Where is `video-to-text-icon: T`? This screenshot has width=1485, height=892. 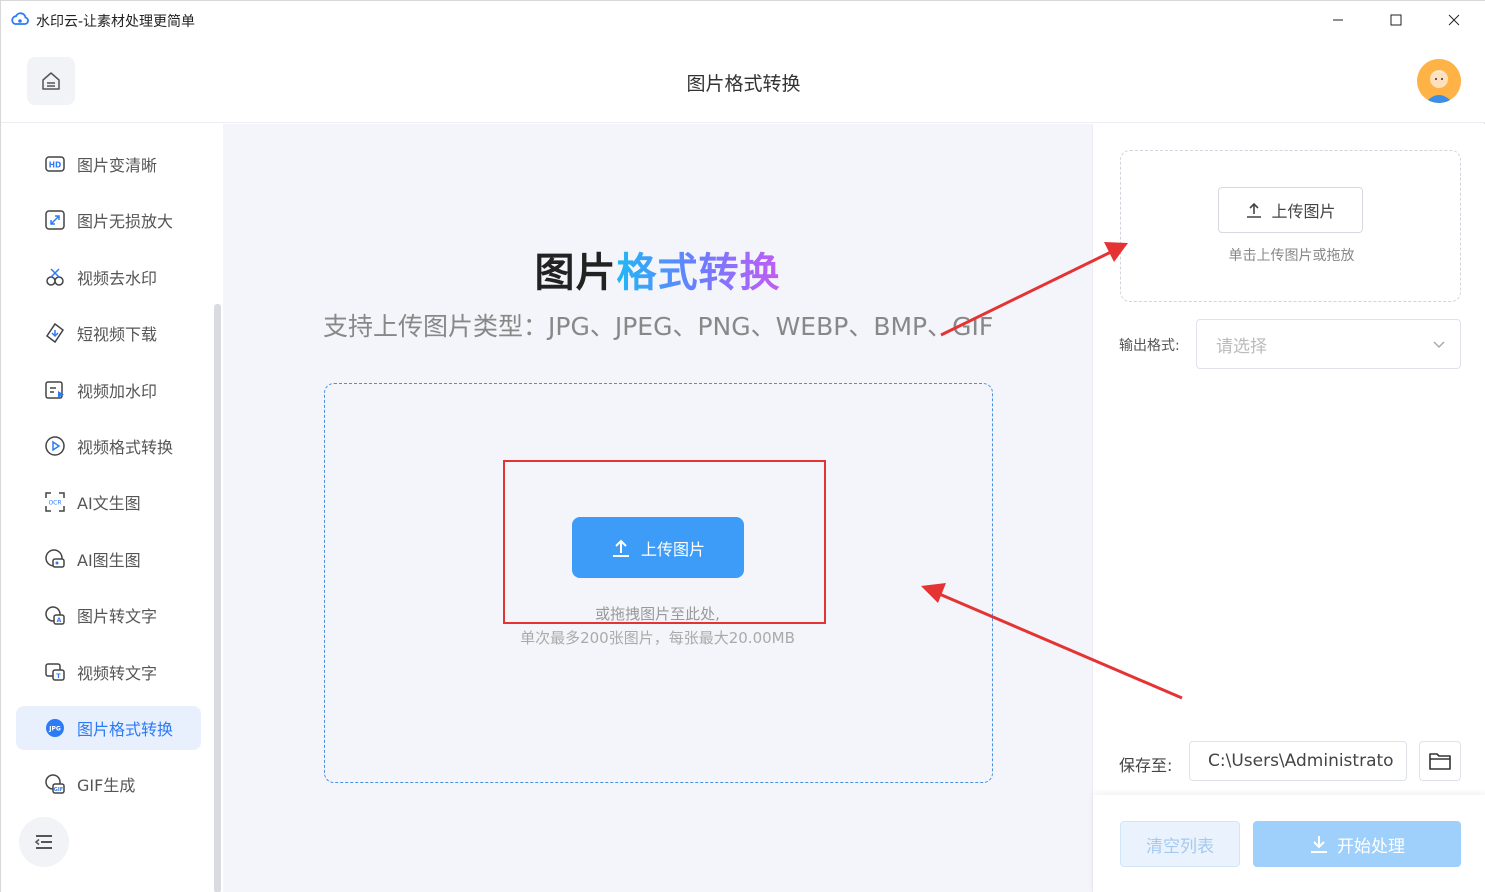 video-to-text-icon: T is located at coordinates (55, 672).